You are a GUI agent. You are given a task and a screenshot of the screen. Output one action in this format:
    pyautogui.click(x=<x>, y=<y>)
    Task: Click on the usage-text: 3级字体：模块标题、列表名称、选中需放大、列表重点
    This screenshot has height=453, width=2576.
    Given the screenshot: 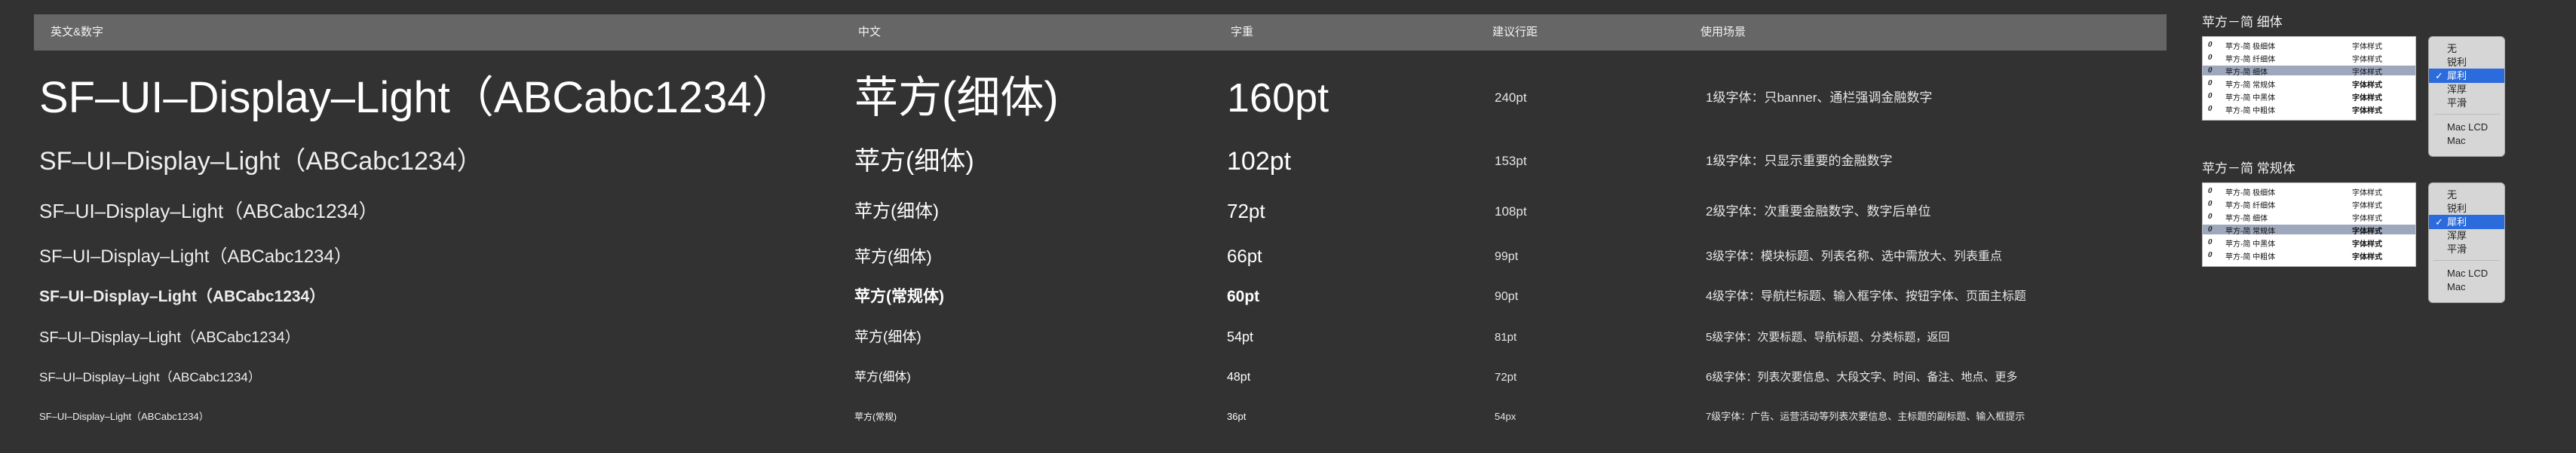 What is the action you would take?
    pyautogui.click(x=1854, y=257)
    